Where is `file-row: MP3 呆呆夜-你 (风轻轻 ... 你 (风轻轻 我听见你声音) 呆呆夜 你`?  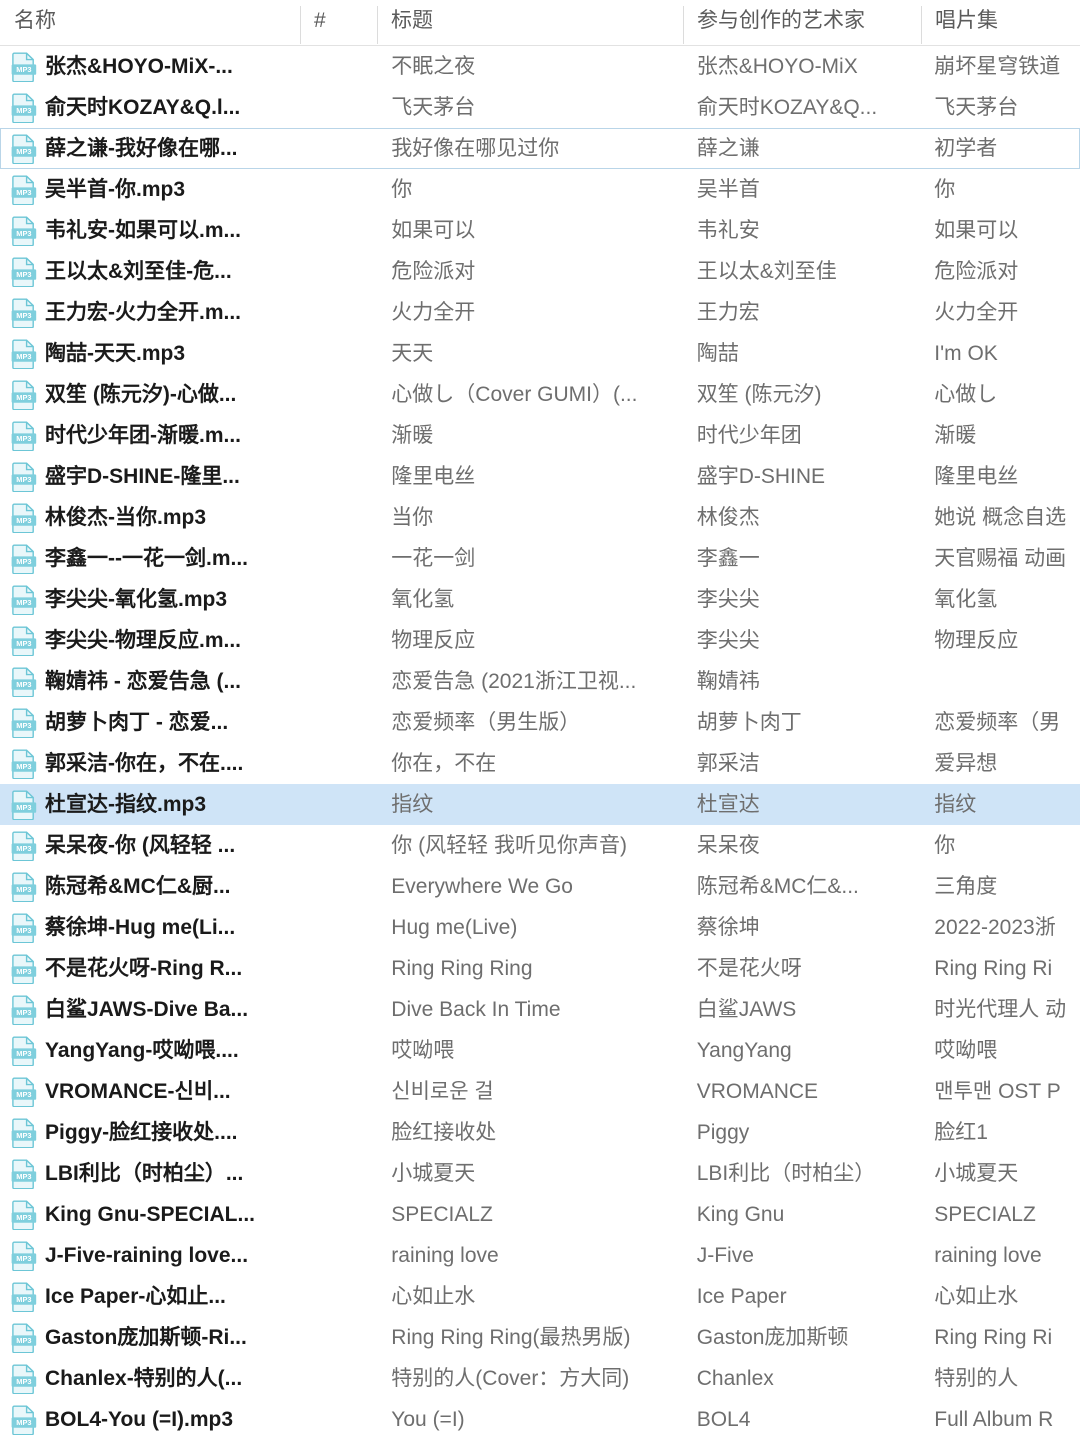
file-row: MP3 呆呆夜-你 (风轻轻 ... 你 (风轻轻 我听见你声音) 呆呆夜 你 is located at coordinates (540, 845).